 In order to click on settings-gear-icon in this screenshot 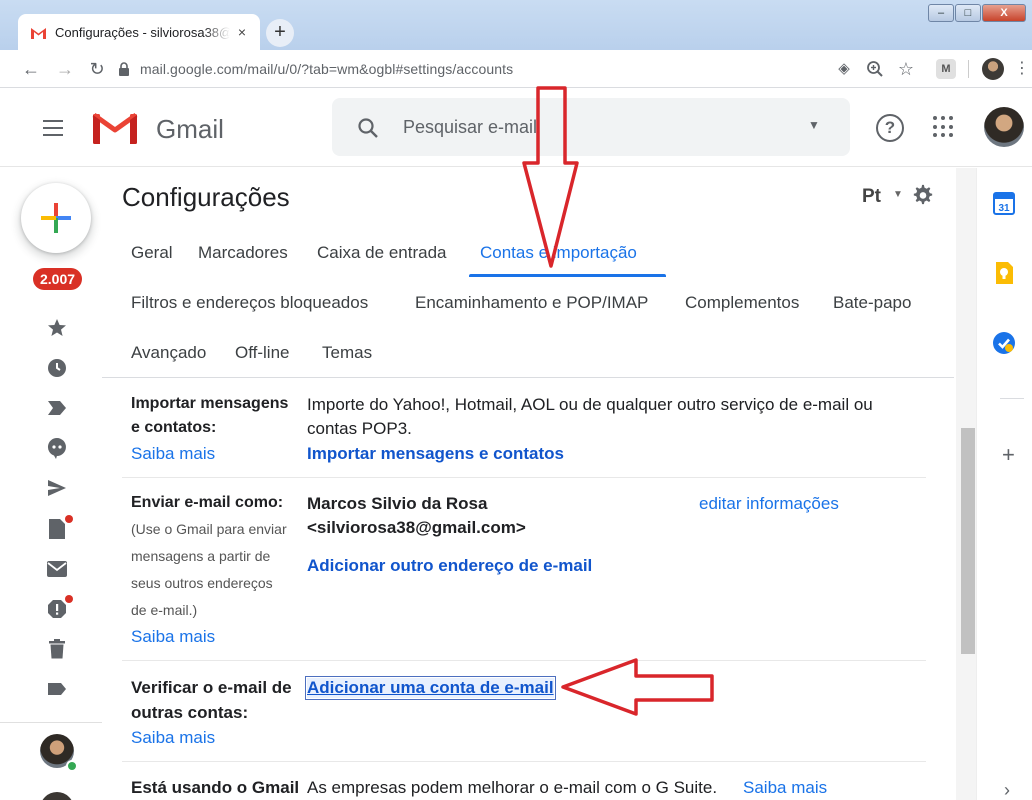, I will do `click(923, 195)`.